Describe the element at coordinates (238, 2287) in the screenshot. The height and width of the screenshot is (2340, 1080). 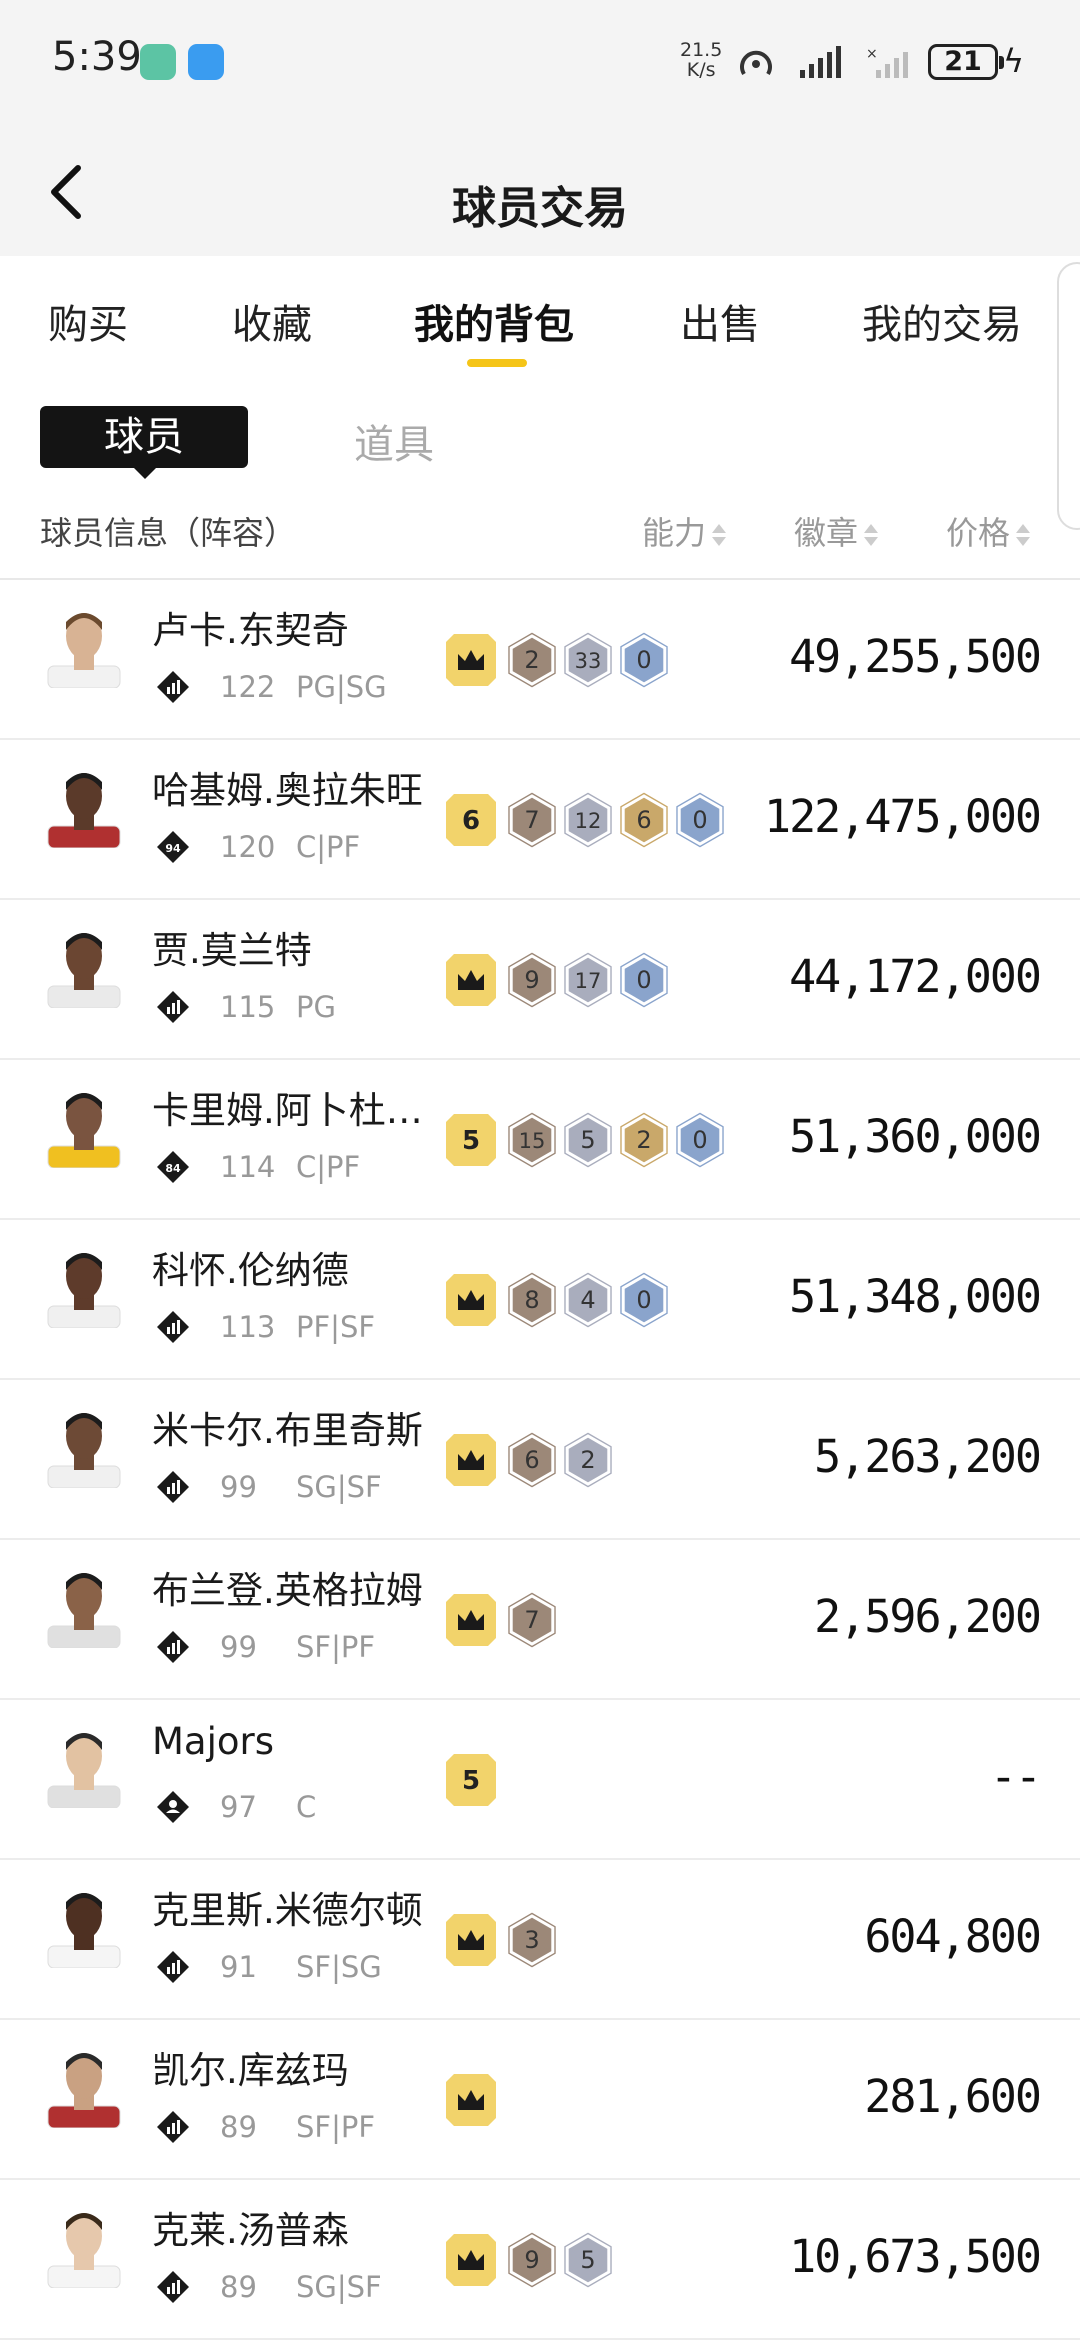
I see `player-rating: 89` at that location.